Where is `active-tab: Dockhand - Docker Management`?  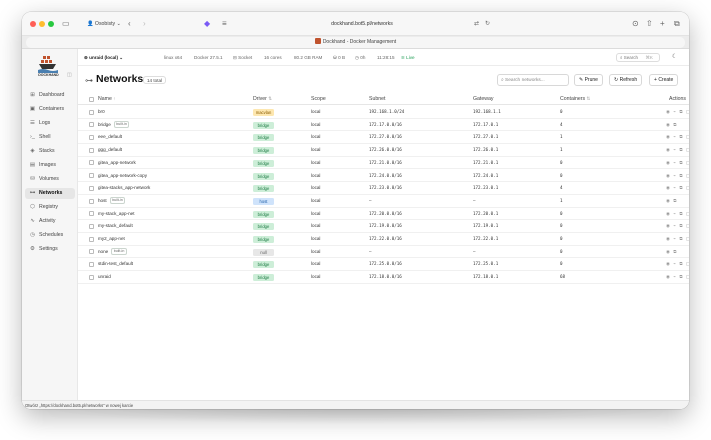 active-tab: Dockhand - Docker Management is located at coordinates (355, 42).